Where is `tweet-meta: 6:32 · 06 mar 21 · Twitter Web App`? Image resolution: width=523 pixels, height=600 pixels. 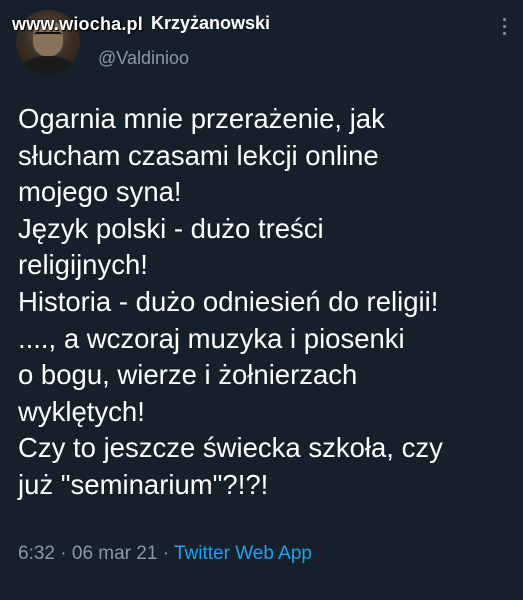
tweet-meta: 6:32 · 06 mar 21 · Twitter Web App is located at coordinates (165, 554).